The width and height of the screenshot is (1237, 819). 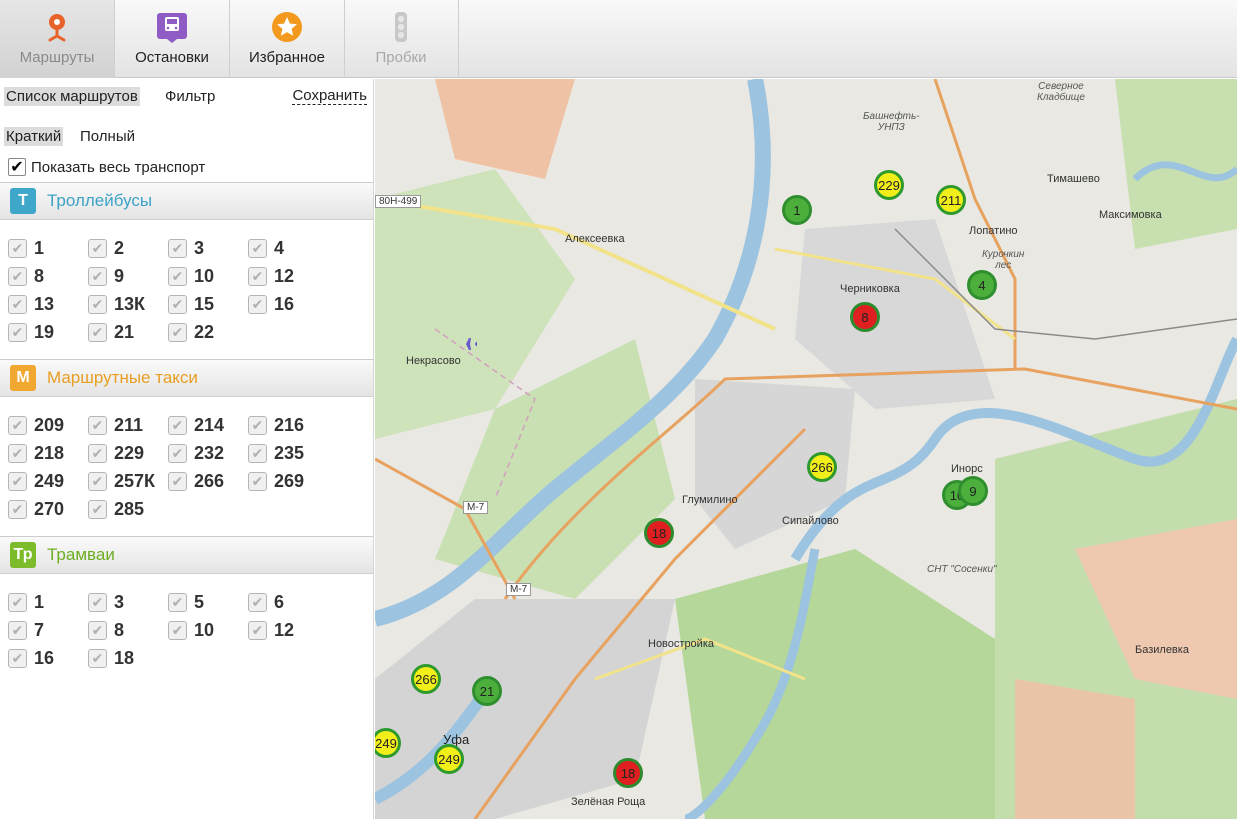 I want to click on star-icon, so click(x=287, y=27).